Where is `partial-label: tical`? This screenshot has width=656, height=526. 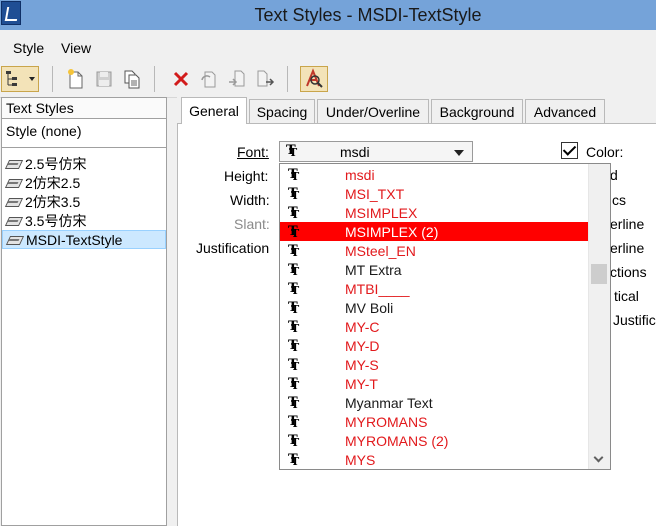 partial-label: tical is located at coordinates (626, 296).